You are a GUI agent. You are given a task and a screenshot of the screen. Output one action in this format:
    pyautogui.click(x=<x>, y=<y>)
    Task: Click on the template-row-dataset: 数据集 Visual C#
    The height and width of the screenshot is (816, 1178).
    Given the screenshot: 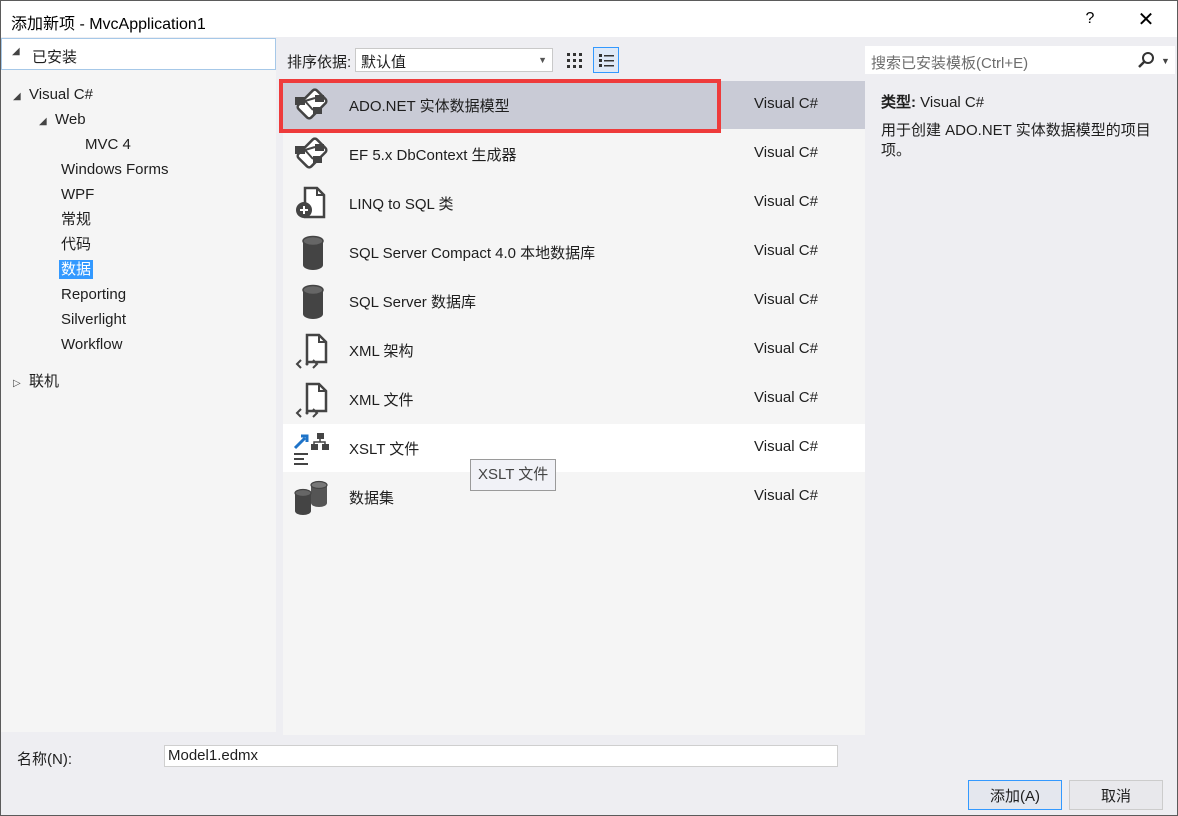 What is the action you would take?
    pyautogui.click(x=574, y=497)
    